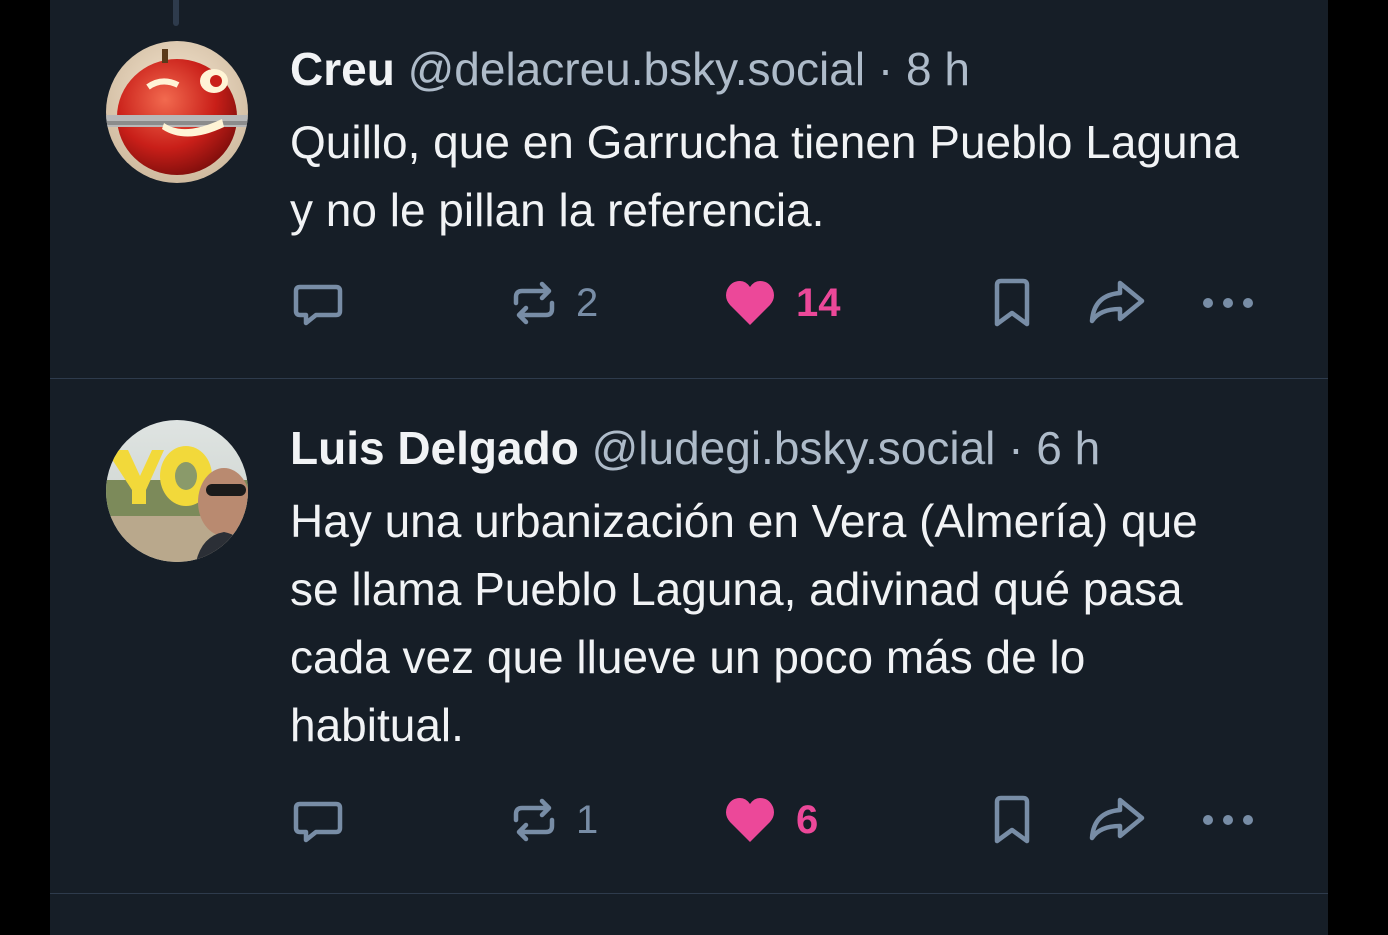  What do you see at coordinates (689, 893) in the screenshot?
I see `post-divider` at bounding box center [689, 893].